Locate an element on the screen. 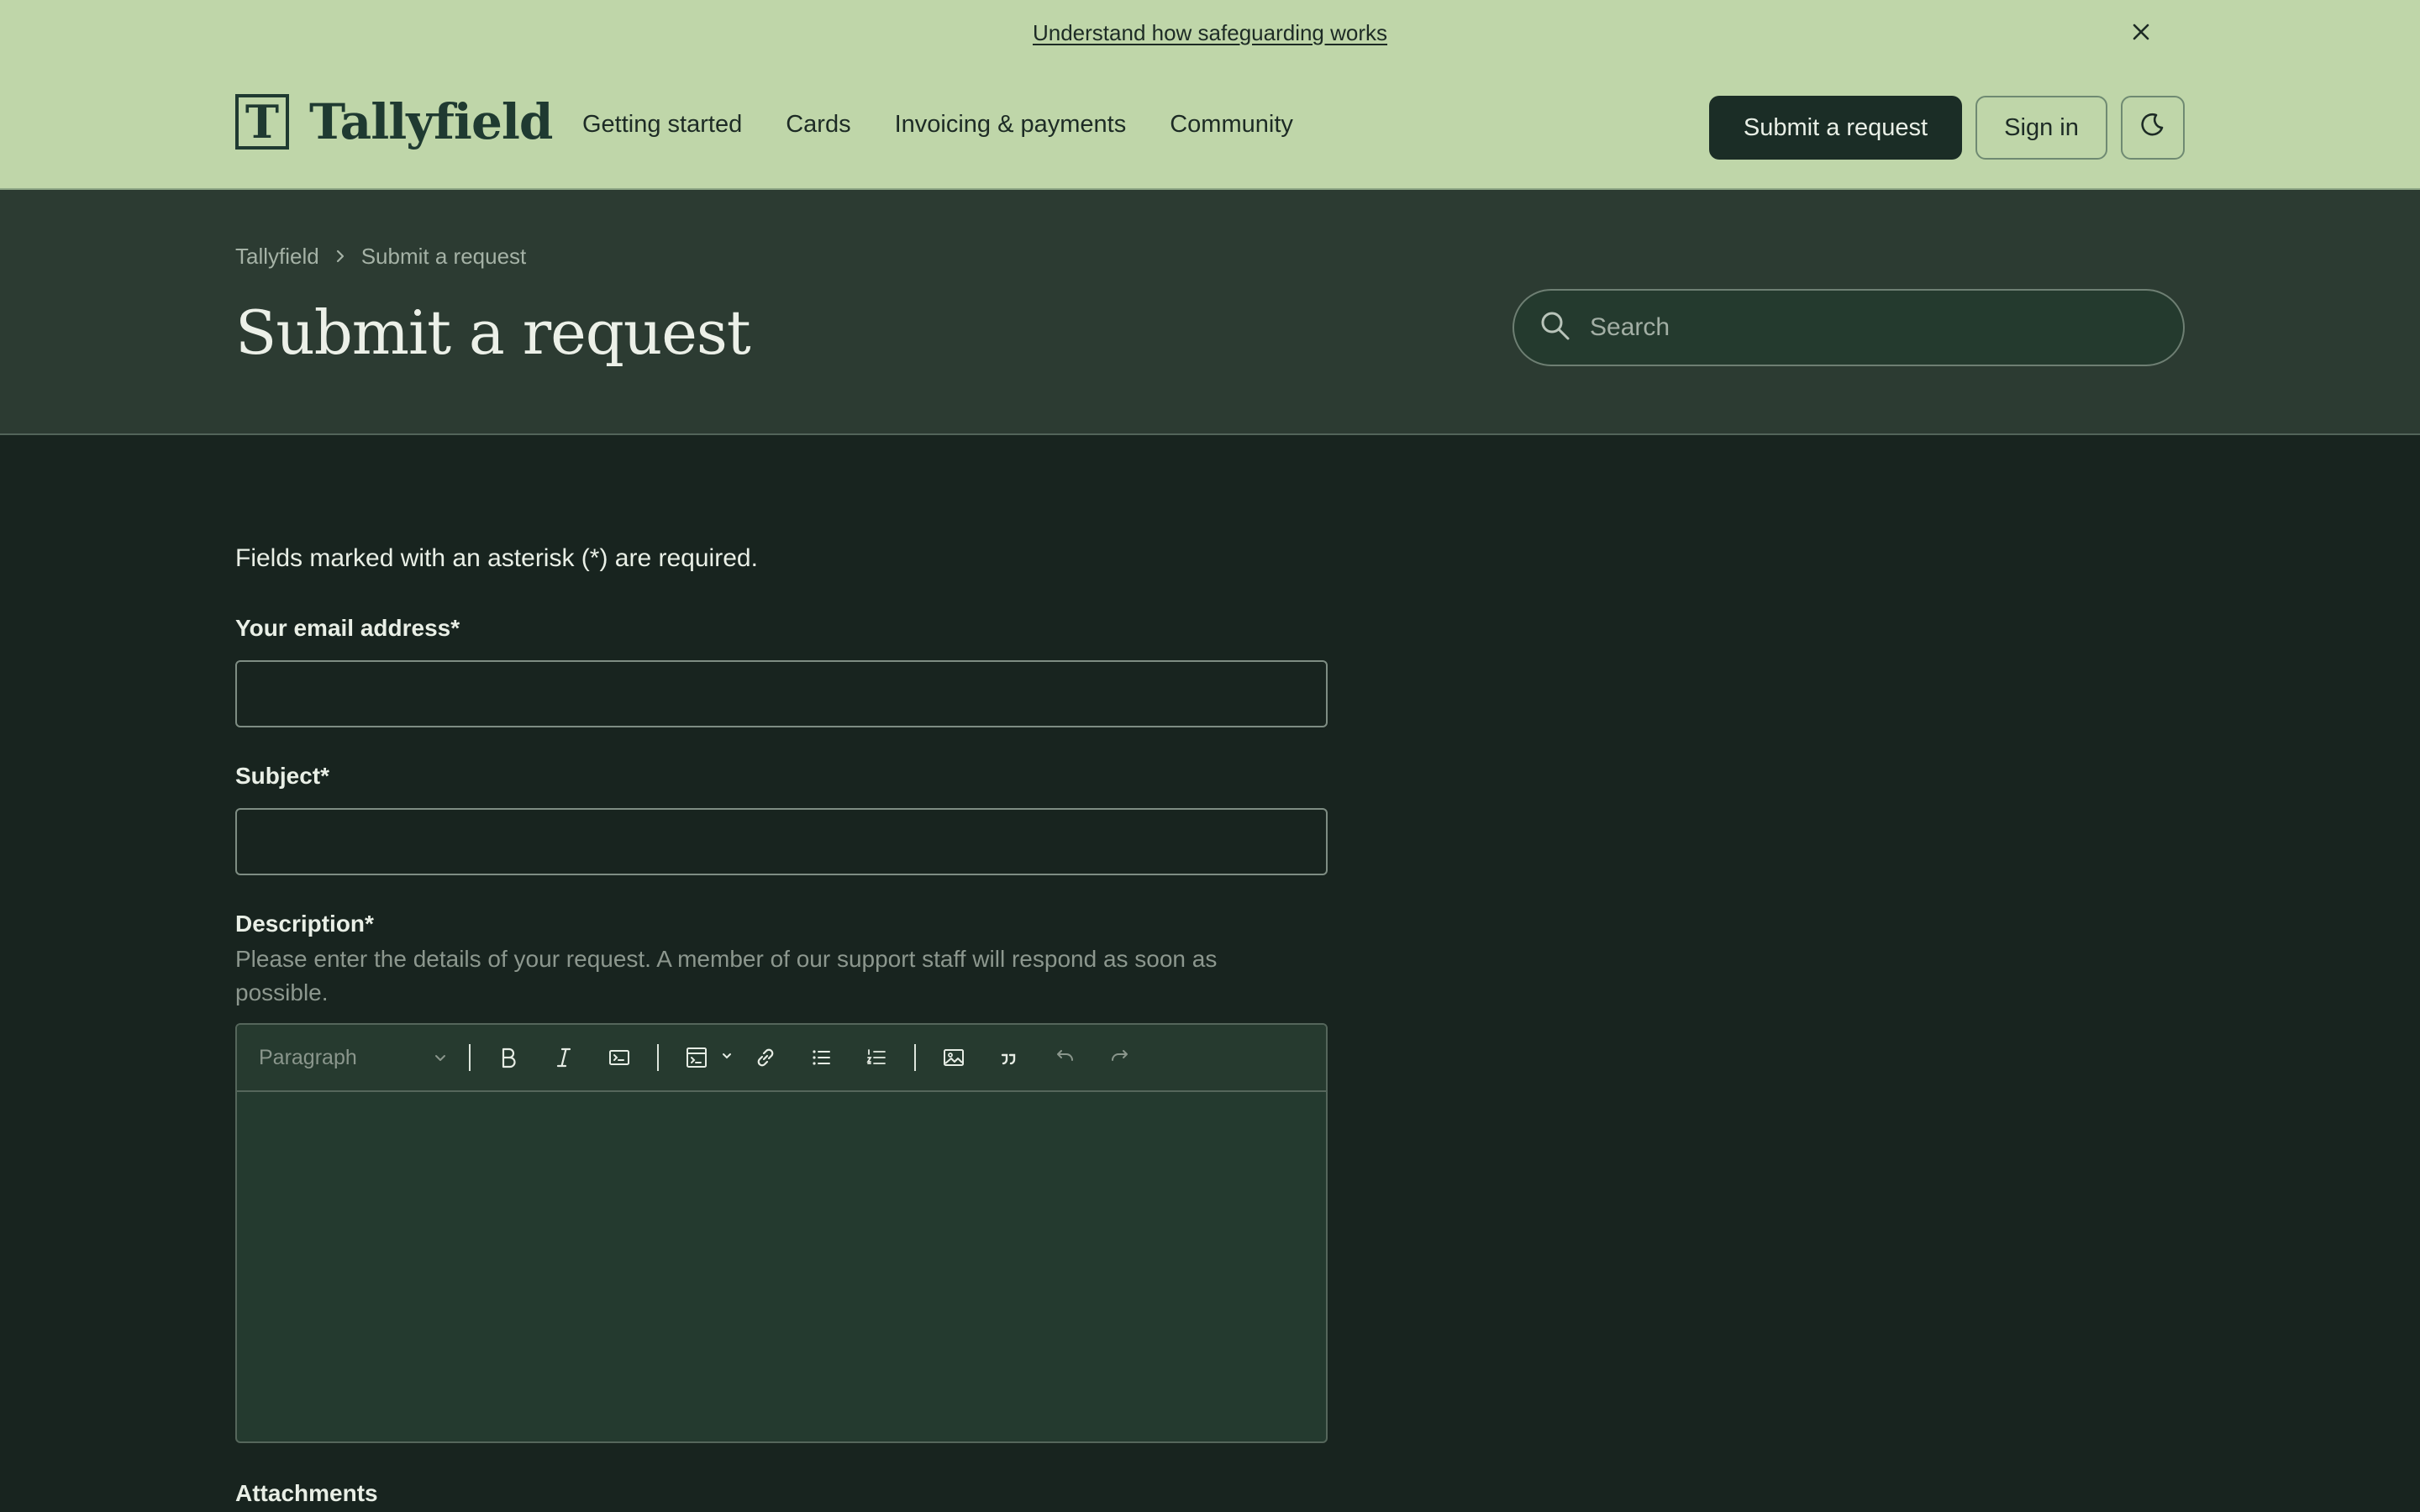  submit-request-button: Submit a request is located at coordinates (1835, 128).